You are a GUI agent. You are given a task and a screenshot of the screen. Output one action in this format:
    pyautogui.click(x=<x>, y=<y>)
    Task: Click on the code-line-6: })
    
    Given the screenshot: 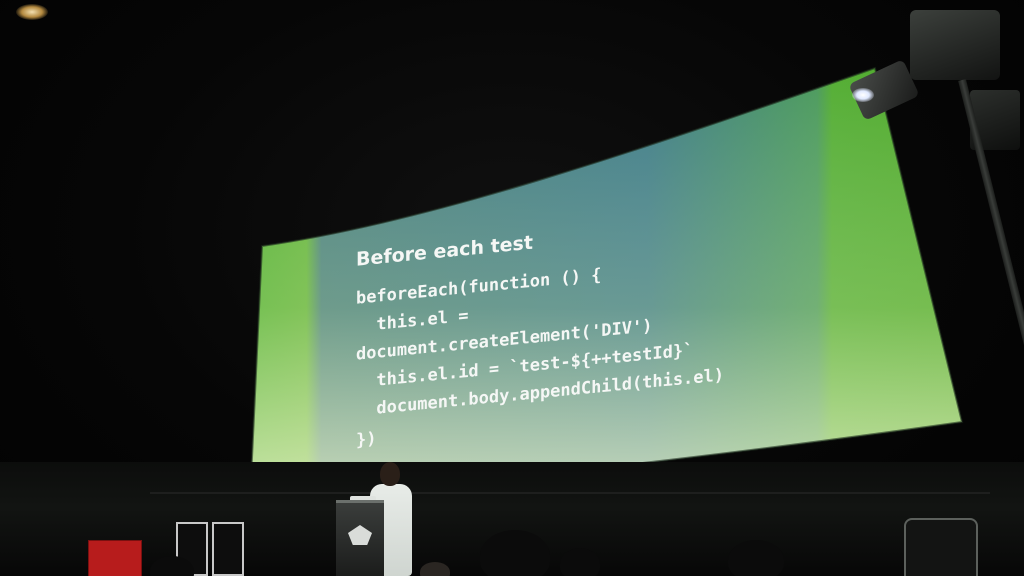 What is the action you would take?
    pyautogui.click(x=366, y=440)
    